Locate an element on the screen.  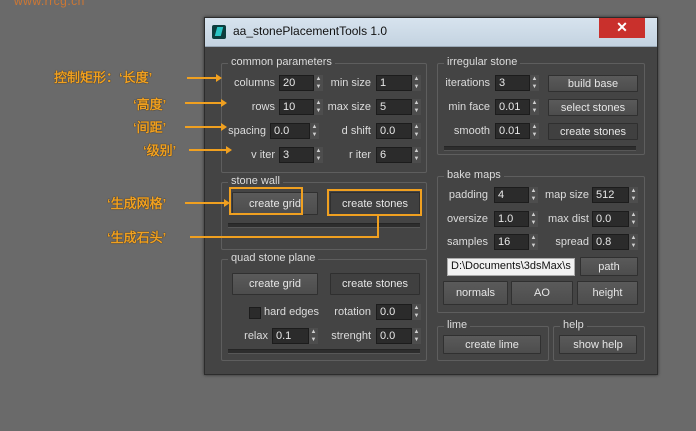
max-size-label: max size is located at coordinates (349, 107).